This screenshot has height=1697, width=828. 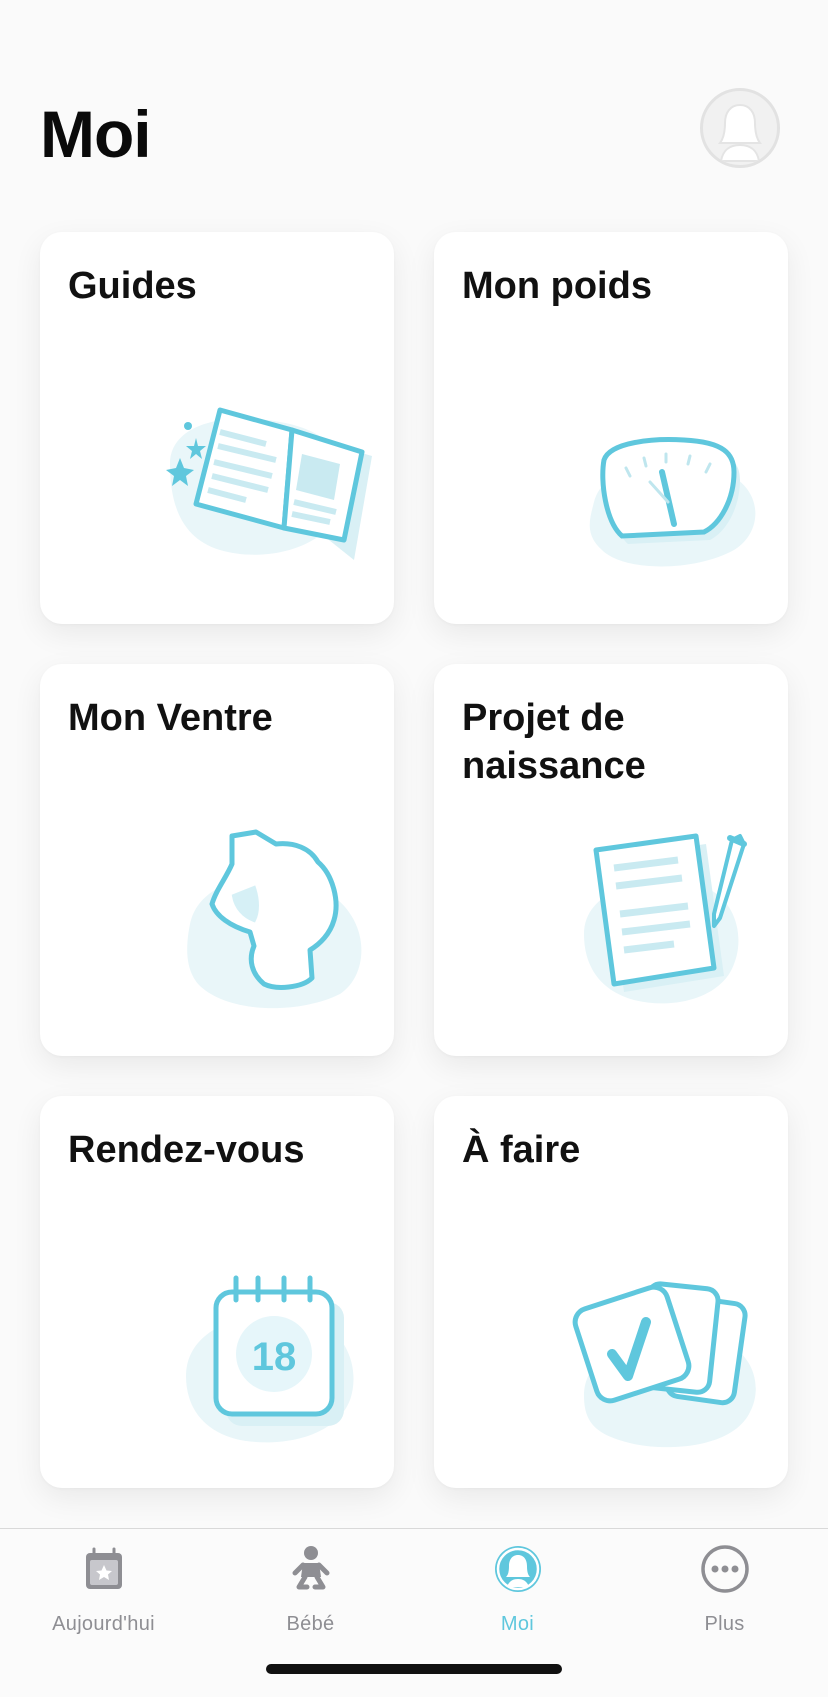 What do you see at coordinates (96, 134) in the screenshot?
I see `page-title: Moi` at bounding box center [96, 134].